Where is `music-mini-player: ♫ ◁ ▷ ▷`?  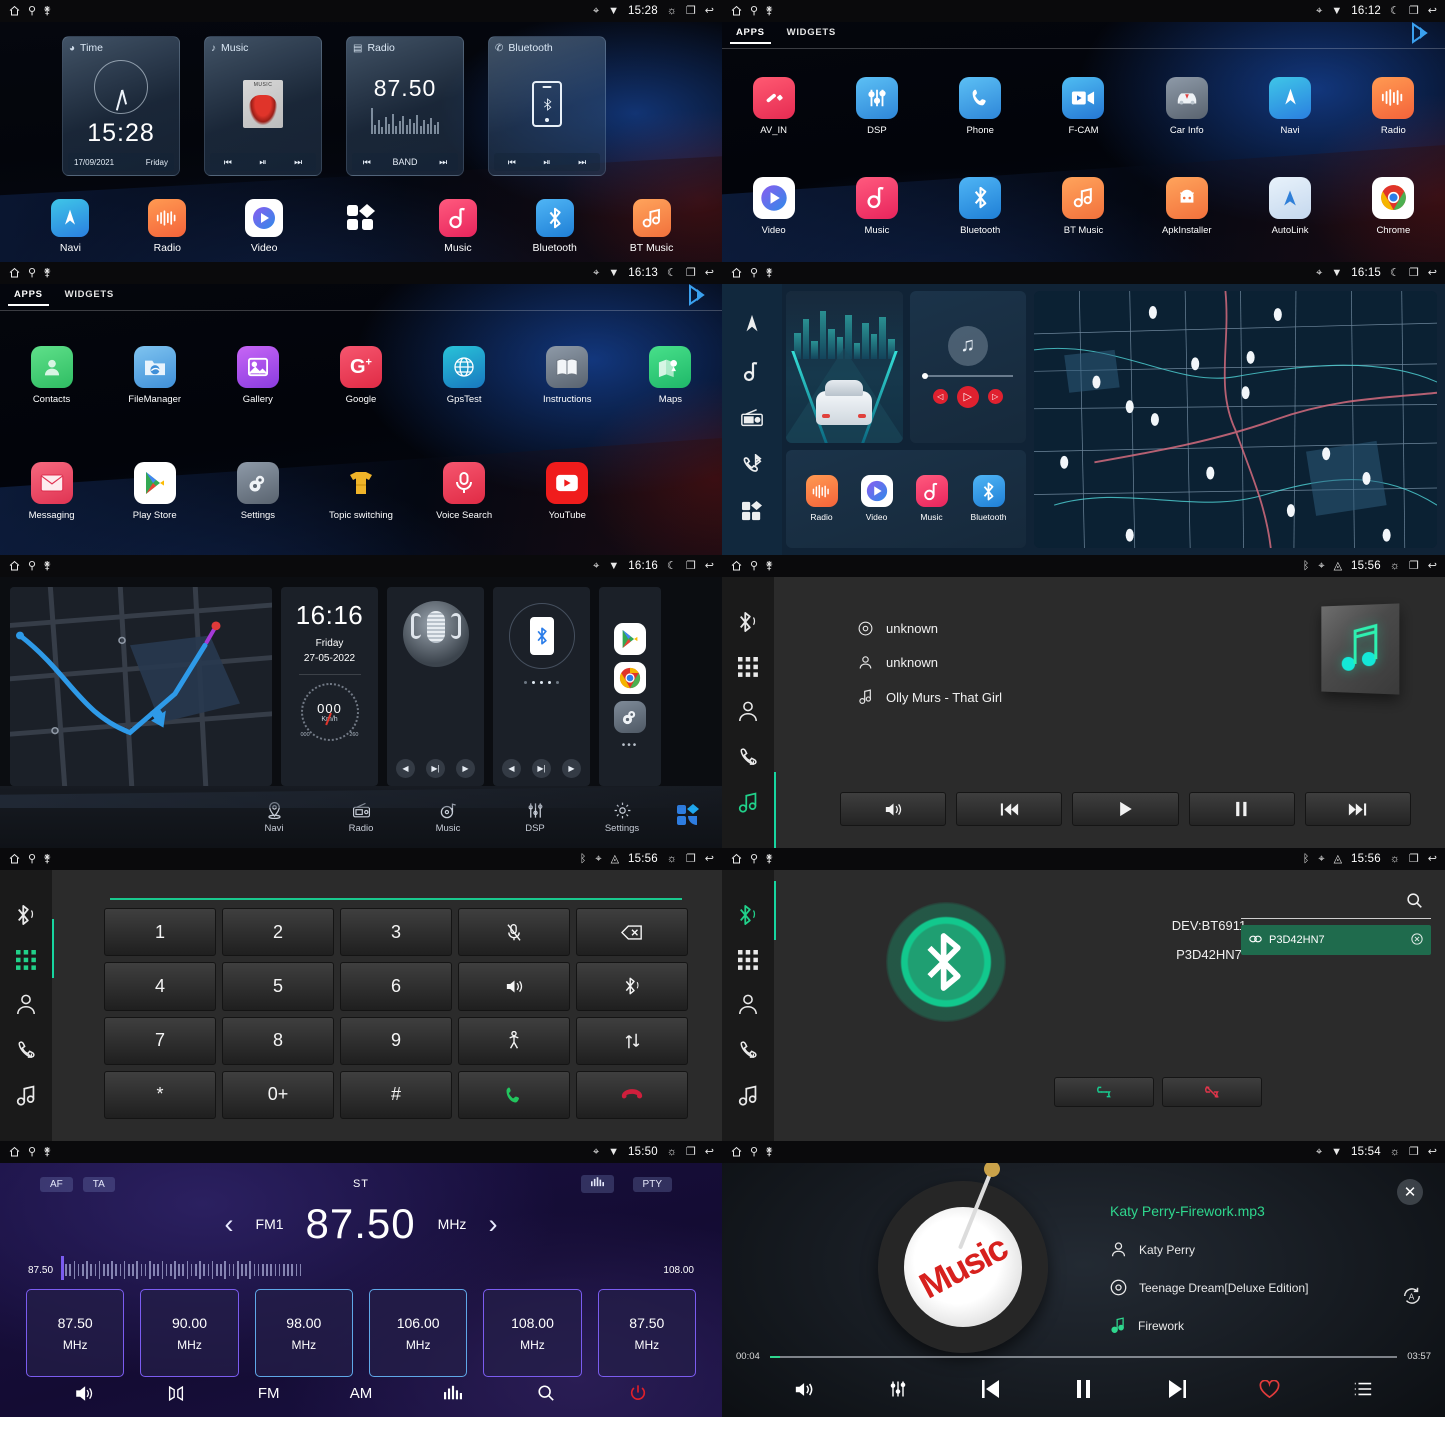 music-mini-player: ♫ ◁ ▷ ▷ is located at coordinates (967, 367).